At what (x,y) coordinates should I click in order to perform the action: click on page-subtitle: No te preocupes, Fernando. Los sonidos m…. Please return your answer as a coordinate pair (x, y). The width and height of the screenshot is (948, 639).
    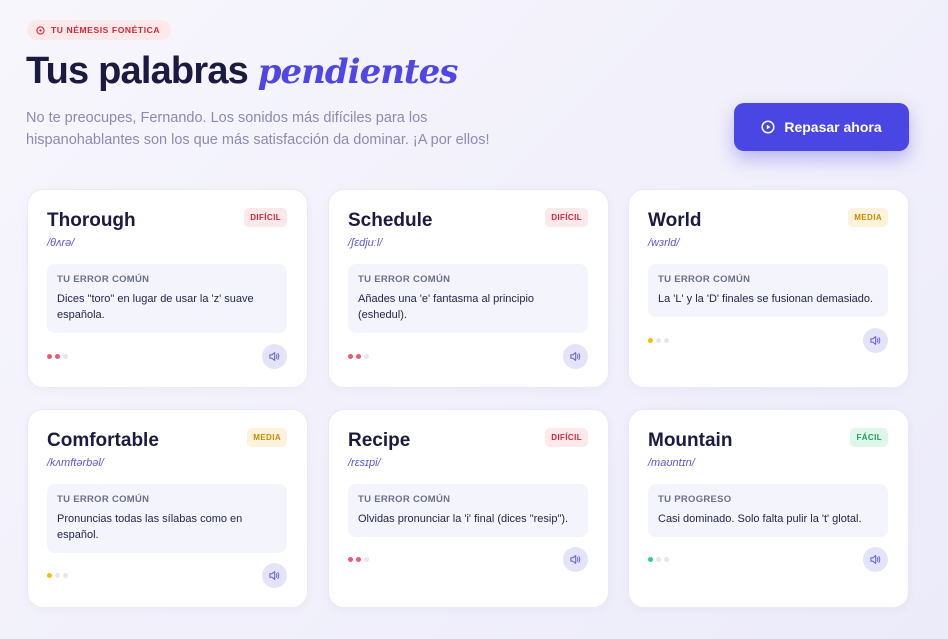
    Looking at the image, I should click on (258, 129).